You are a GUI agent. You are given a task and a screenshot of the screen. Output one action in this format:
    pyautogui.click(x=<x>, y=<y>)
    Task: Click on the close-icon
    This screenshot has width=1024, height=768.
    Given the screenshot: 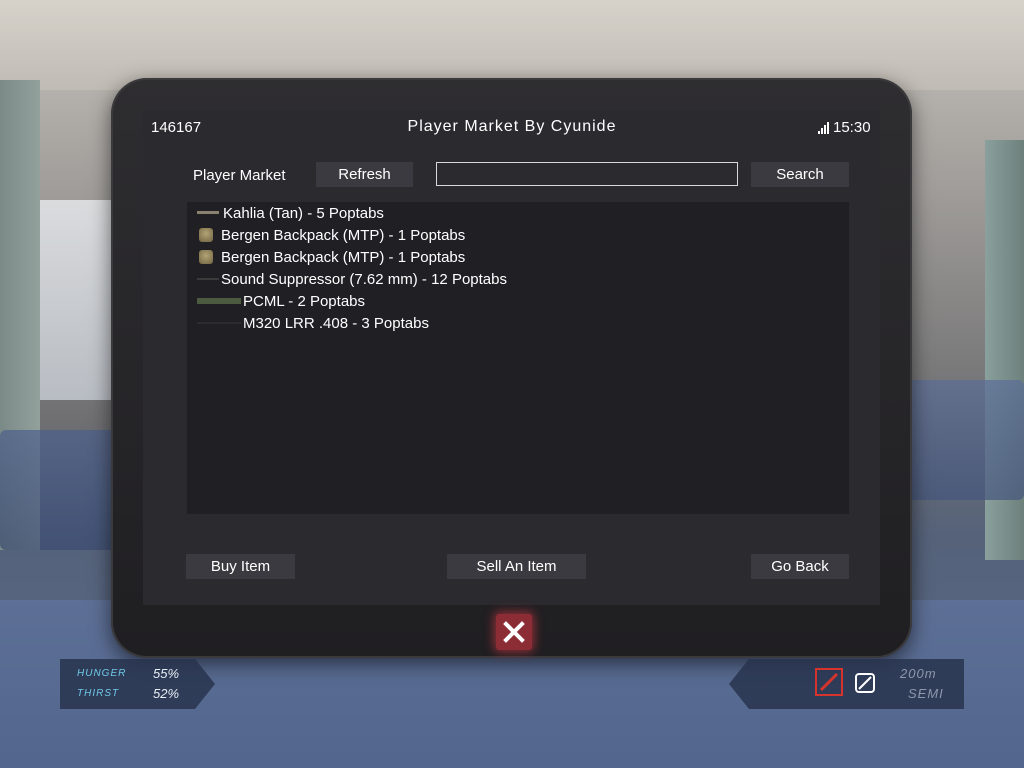 What is the action you would take?
    pyautogui.click(x=514, y=632)
    